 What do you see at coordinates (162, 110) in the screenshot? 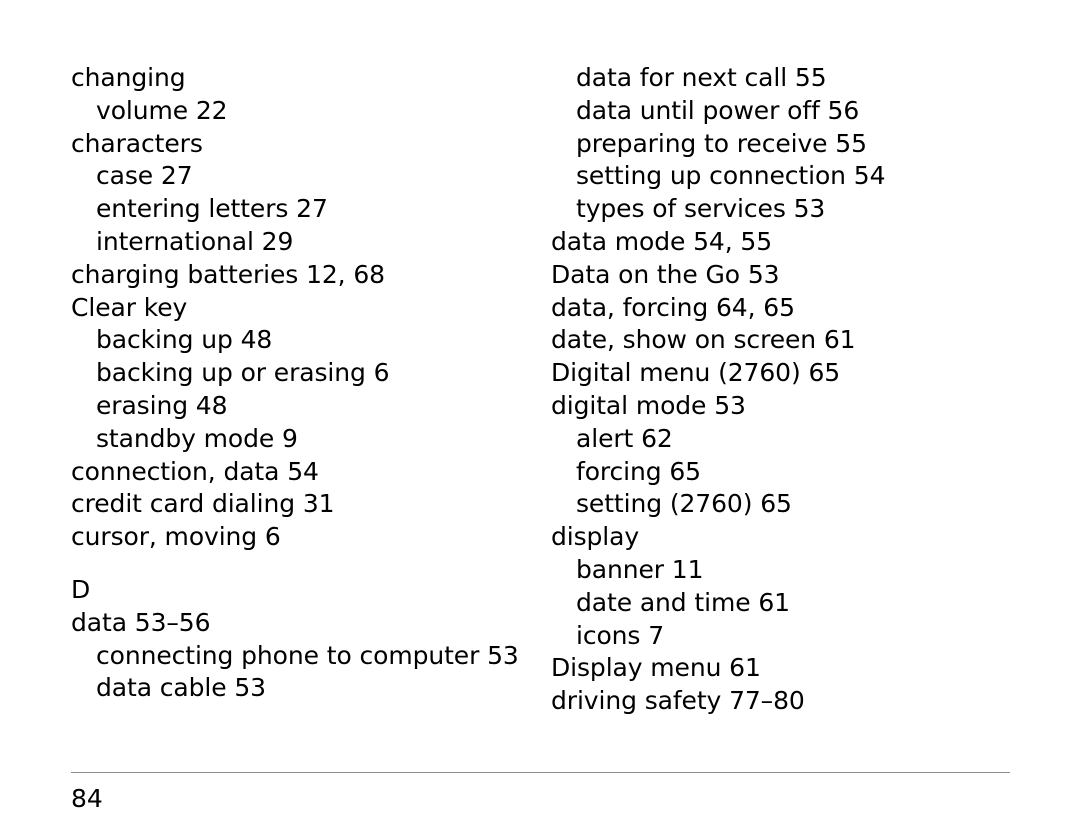
I see `index-entry: volume 22` at bounding box center [162, 110].